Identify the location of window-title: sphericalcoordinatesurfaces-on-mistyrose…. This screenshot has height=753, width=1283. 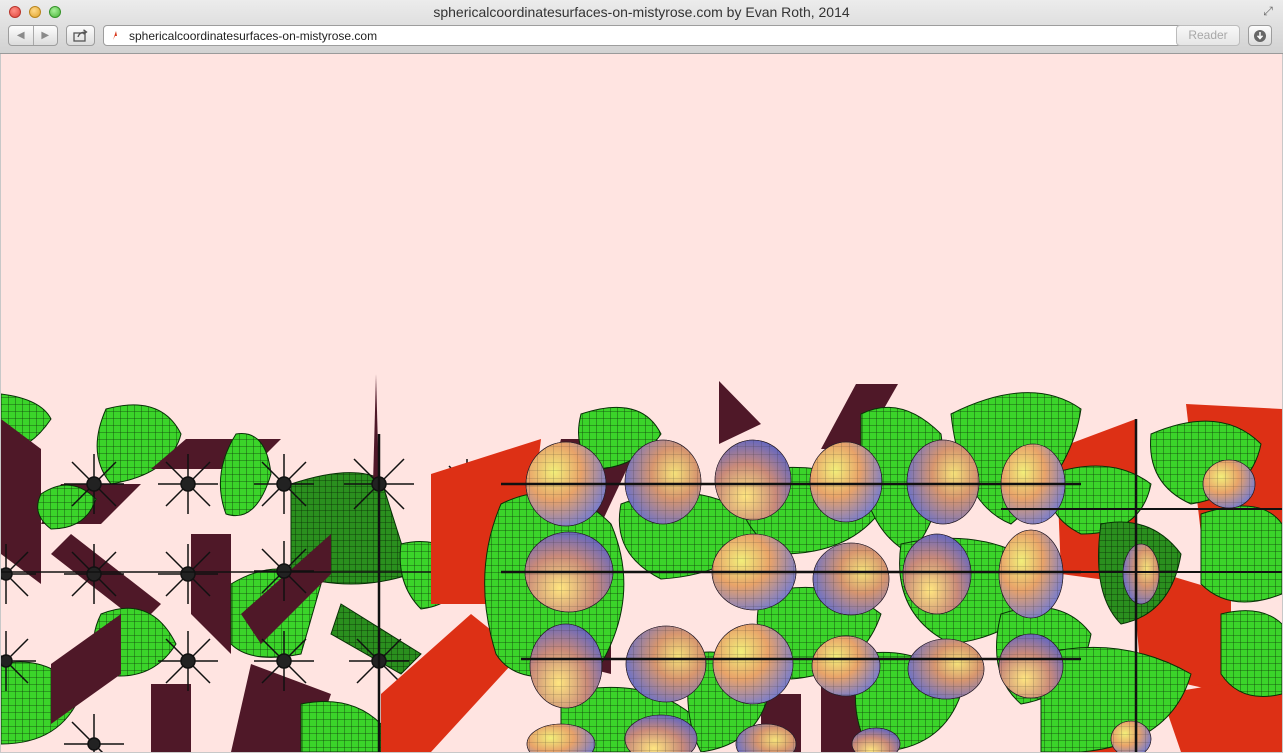
(641, 12).